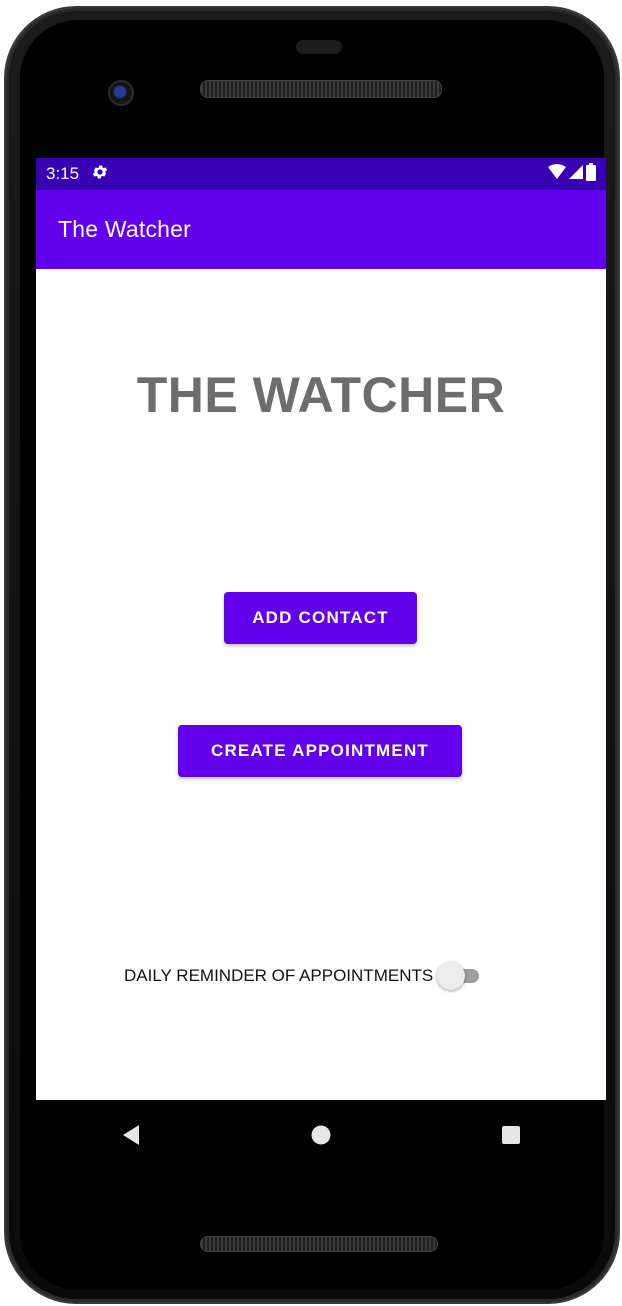  What do you see at coordinates (319, 47) in the screenshot?
I see `earpiece-notch` at bounding box center [319, 47].